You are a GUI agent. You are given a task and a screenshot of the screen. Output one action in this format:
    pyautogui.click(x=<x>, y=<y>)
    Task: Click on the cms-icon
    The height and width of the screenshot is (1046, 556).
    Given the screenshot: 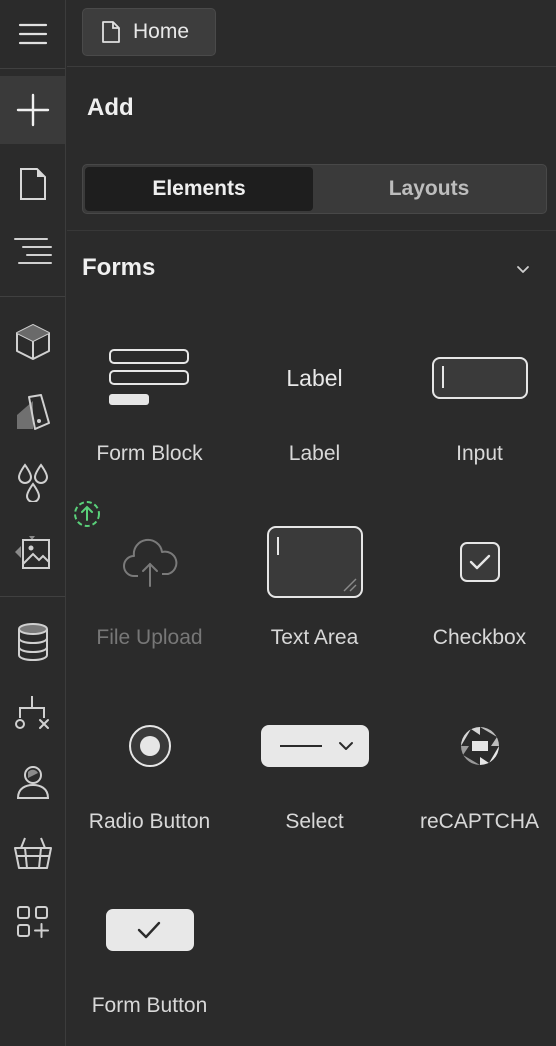 What is the action you would take?
    pyautogui.click(x=32, y=642)
    